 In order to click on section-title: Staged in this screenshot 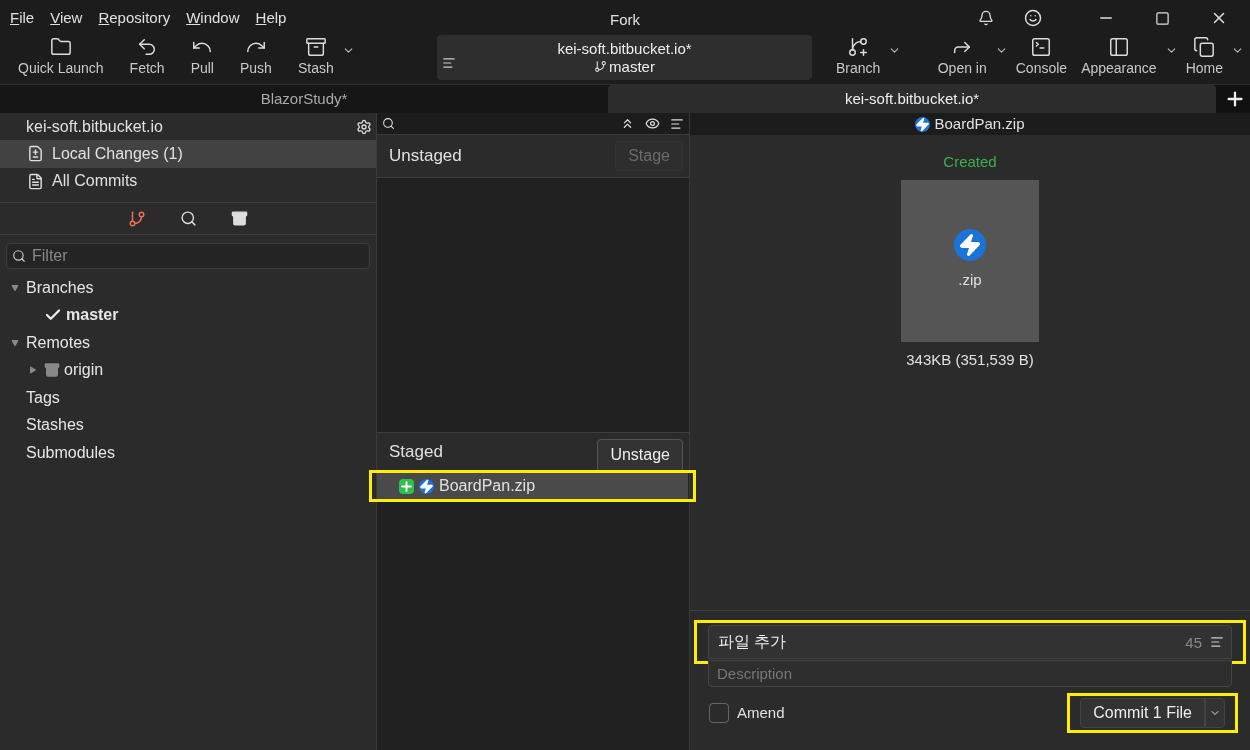, I will do `click(416, 451)`.